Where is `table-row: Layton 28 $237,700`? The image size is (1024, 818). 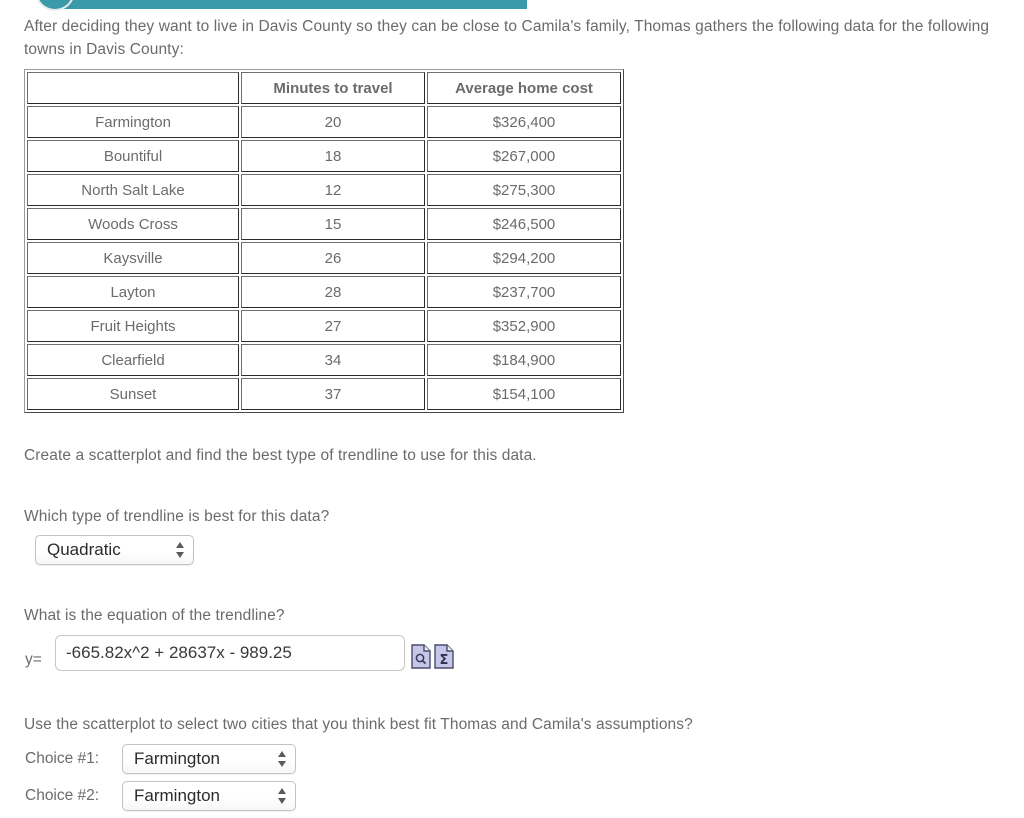 table-row: Layton 28 $237,700 is located at coordinates (324, 292).